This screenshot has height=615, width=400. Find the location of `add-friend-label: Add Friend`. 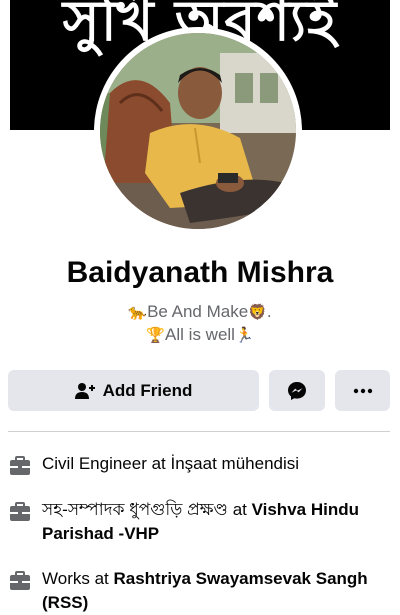

add-friend-label: Add Friend is located at coordinates (147, 390).